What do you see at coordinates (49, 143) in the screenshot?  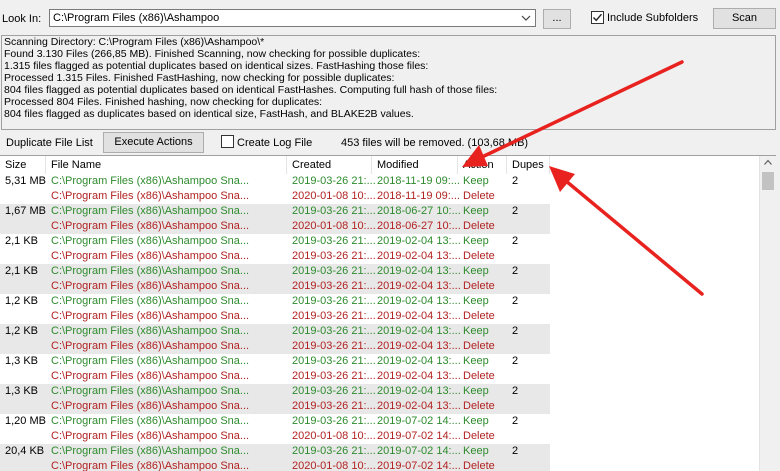 I see `duplicate-file-list-label: Duplicate File List` at bounding box center [49, 143].